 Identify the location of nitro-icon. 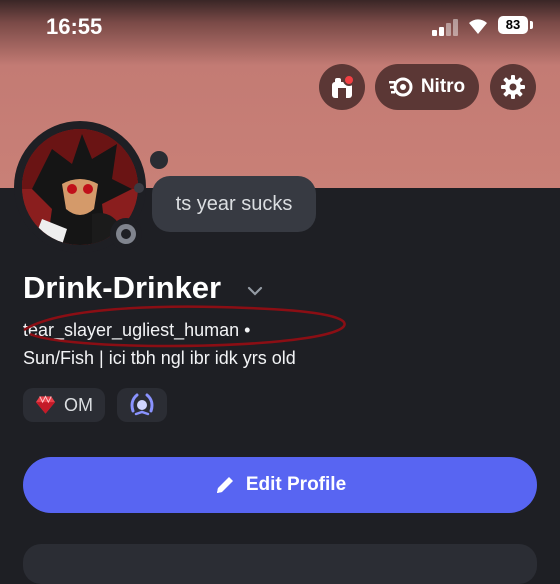
(400, 87).